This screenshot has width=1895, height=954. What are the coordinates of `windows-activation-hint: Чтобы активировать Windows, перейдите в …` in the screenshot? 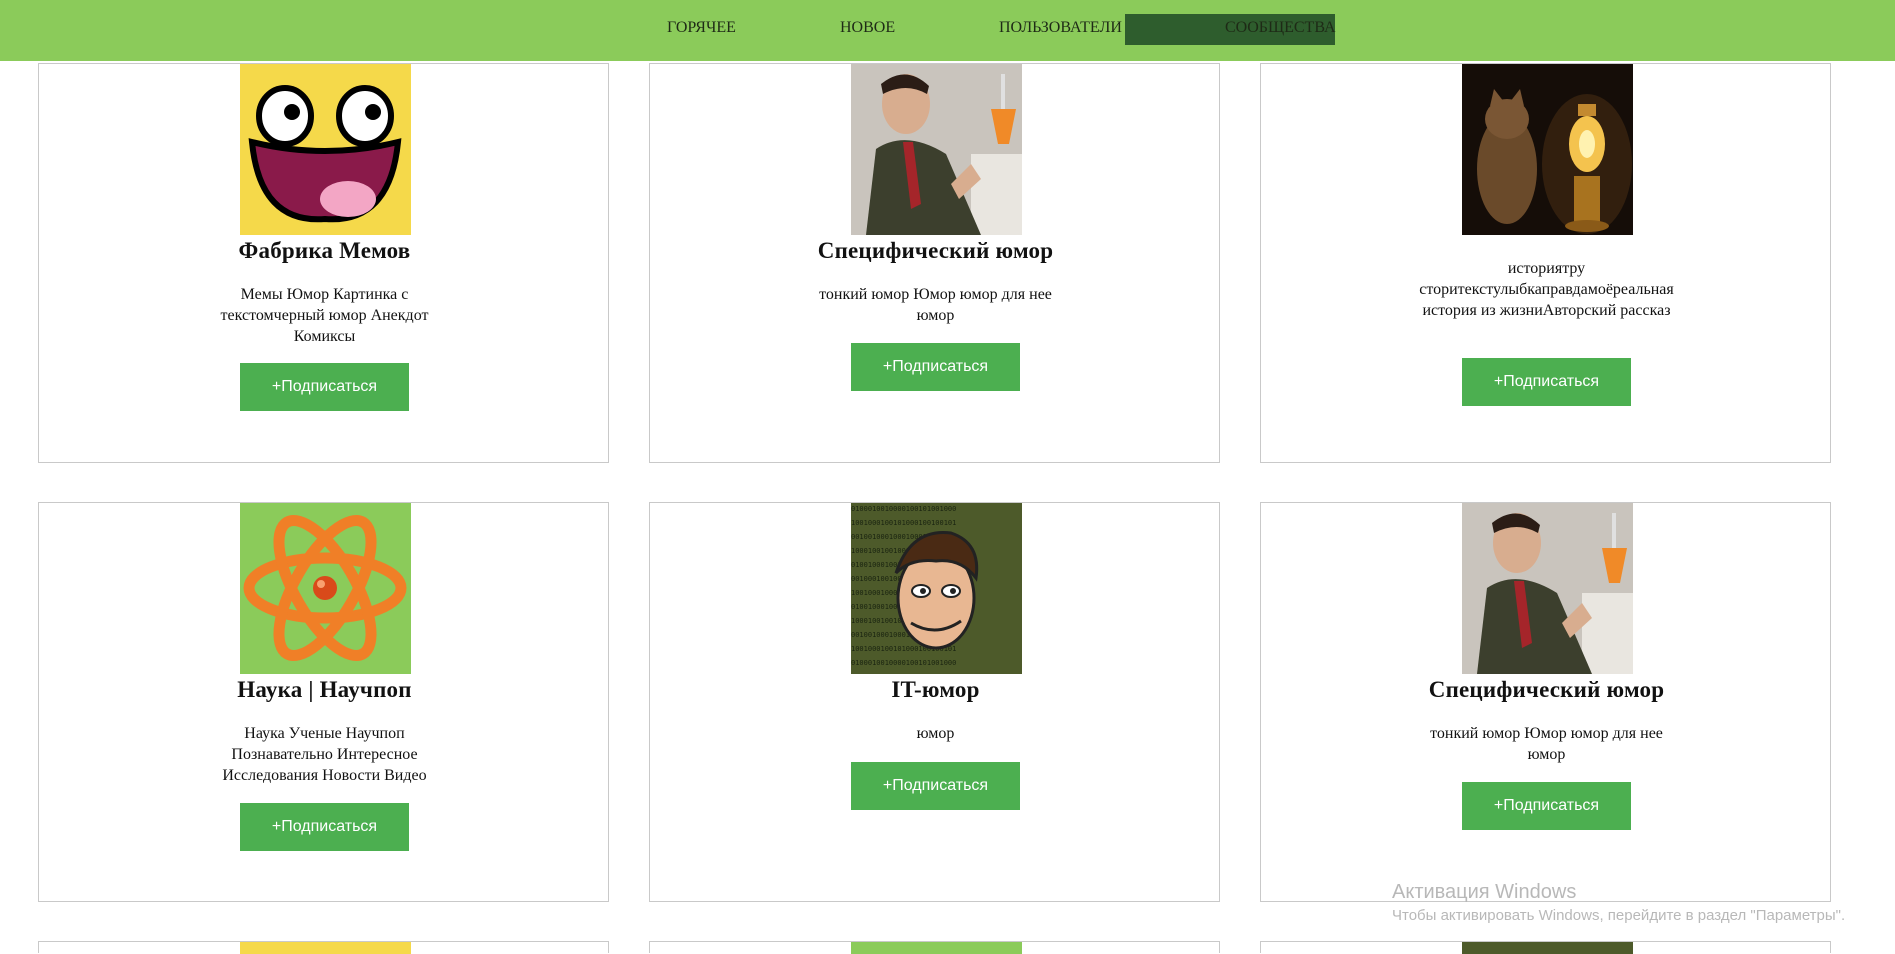 It's located at (1619, 915).